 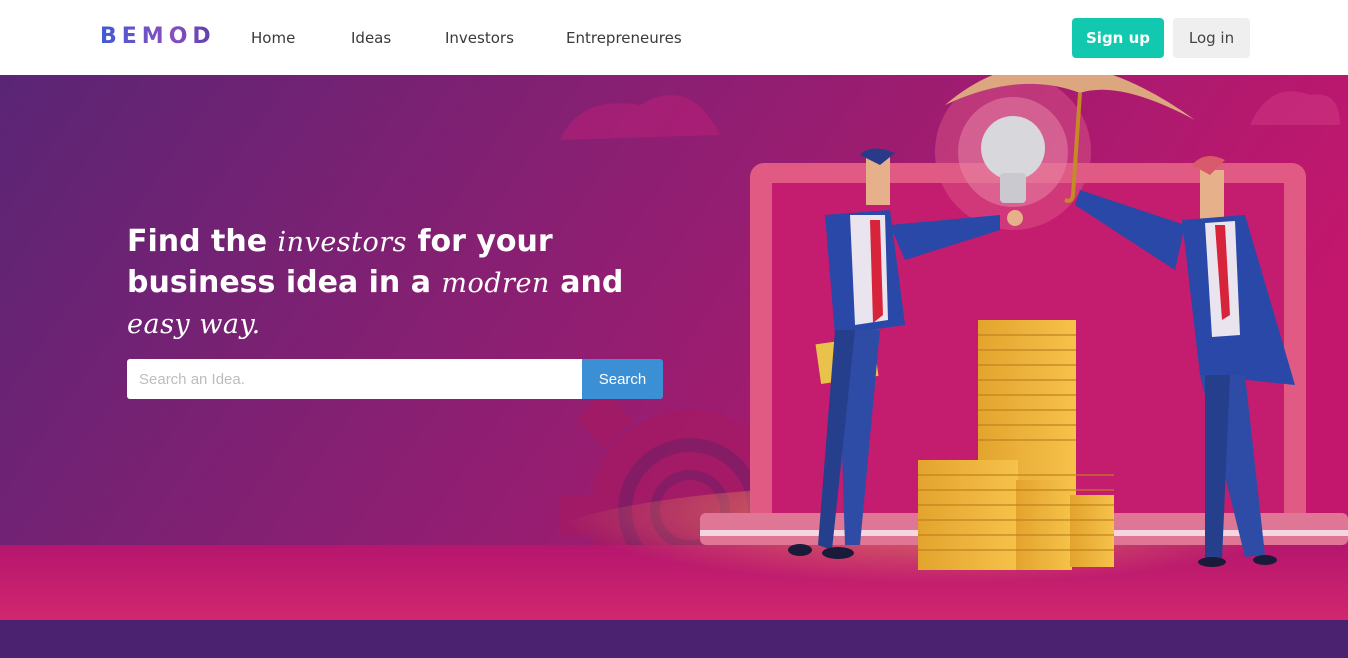 I want to click on signup-button: Sign up, so click(x=1118, y=38).